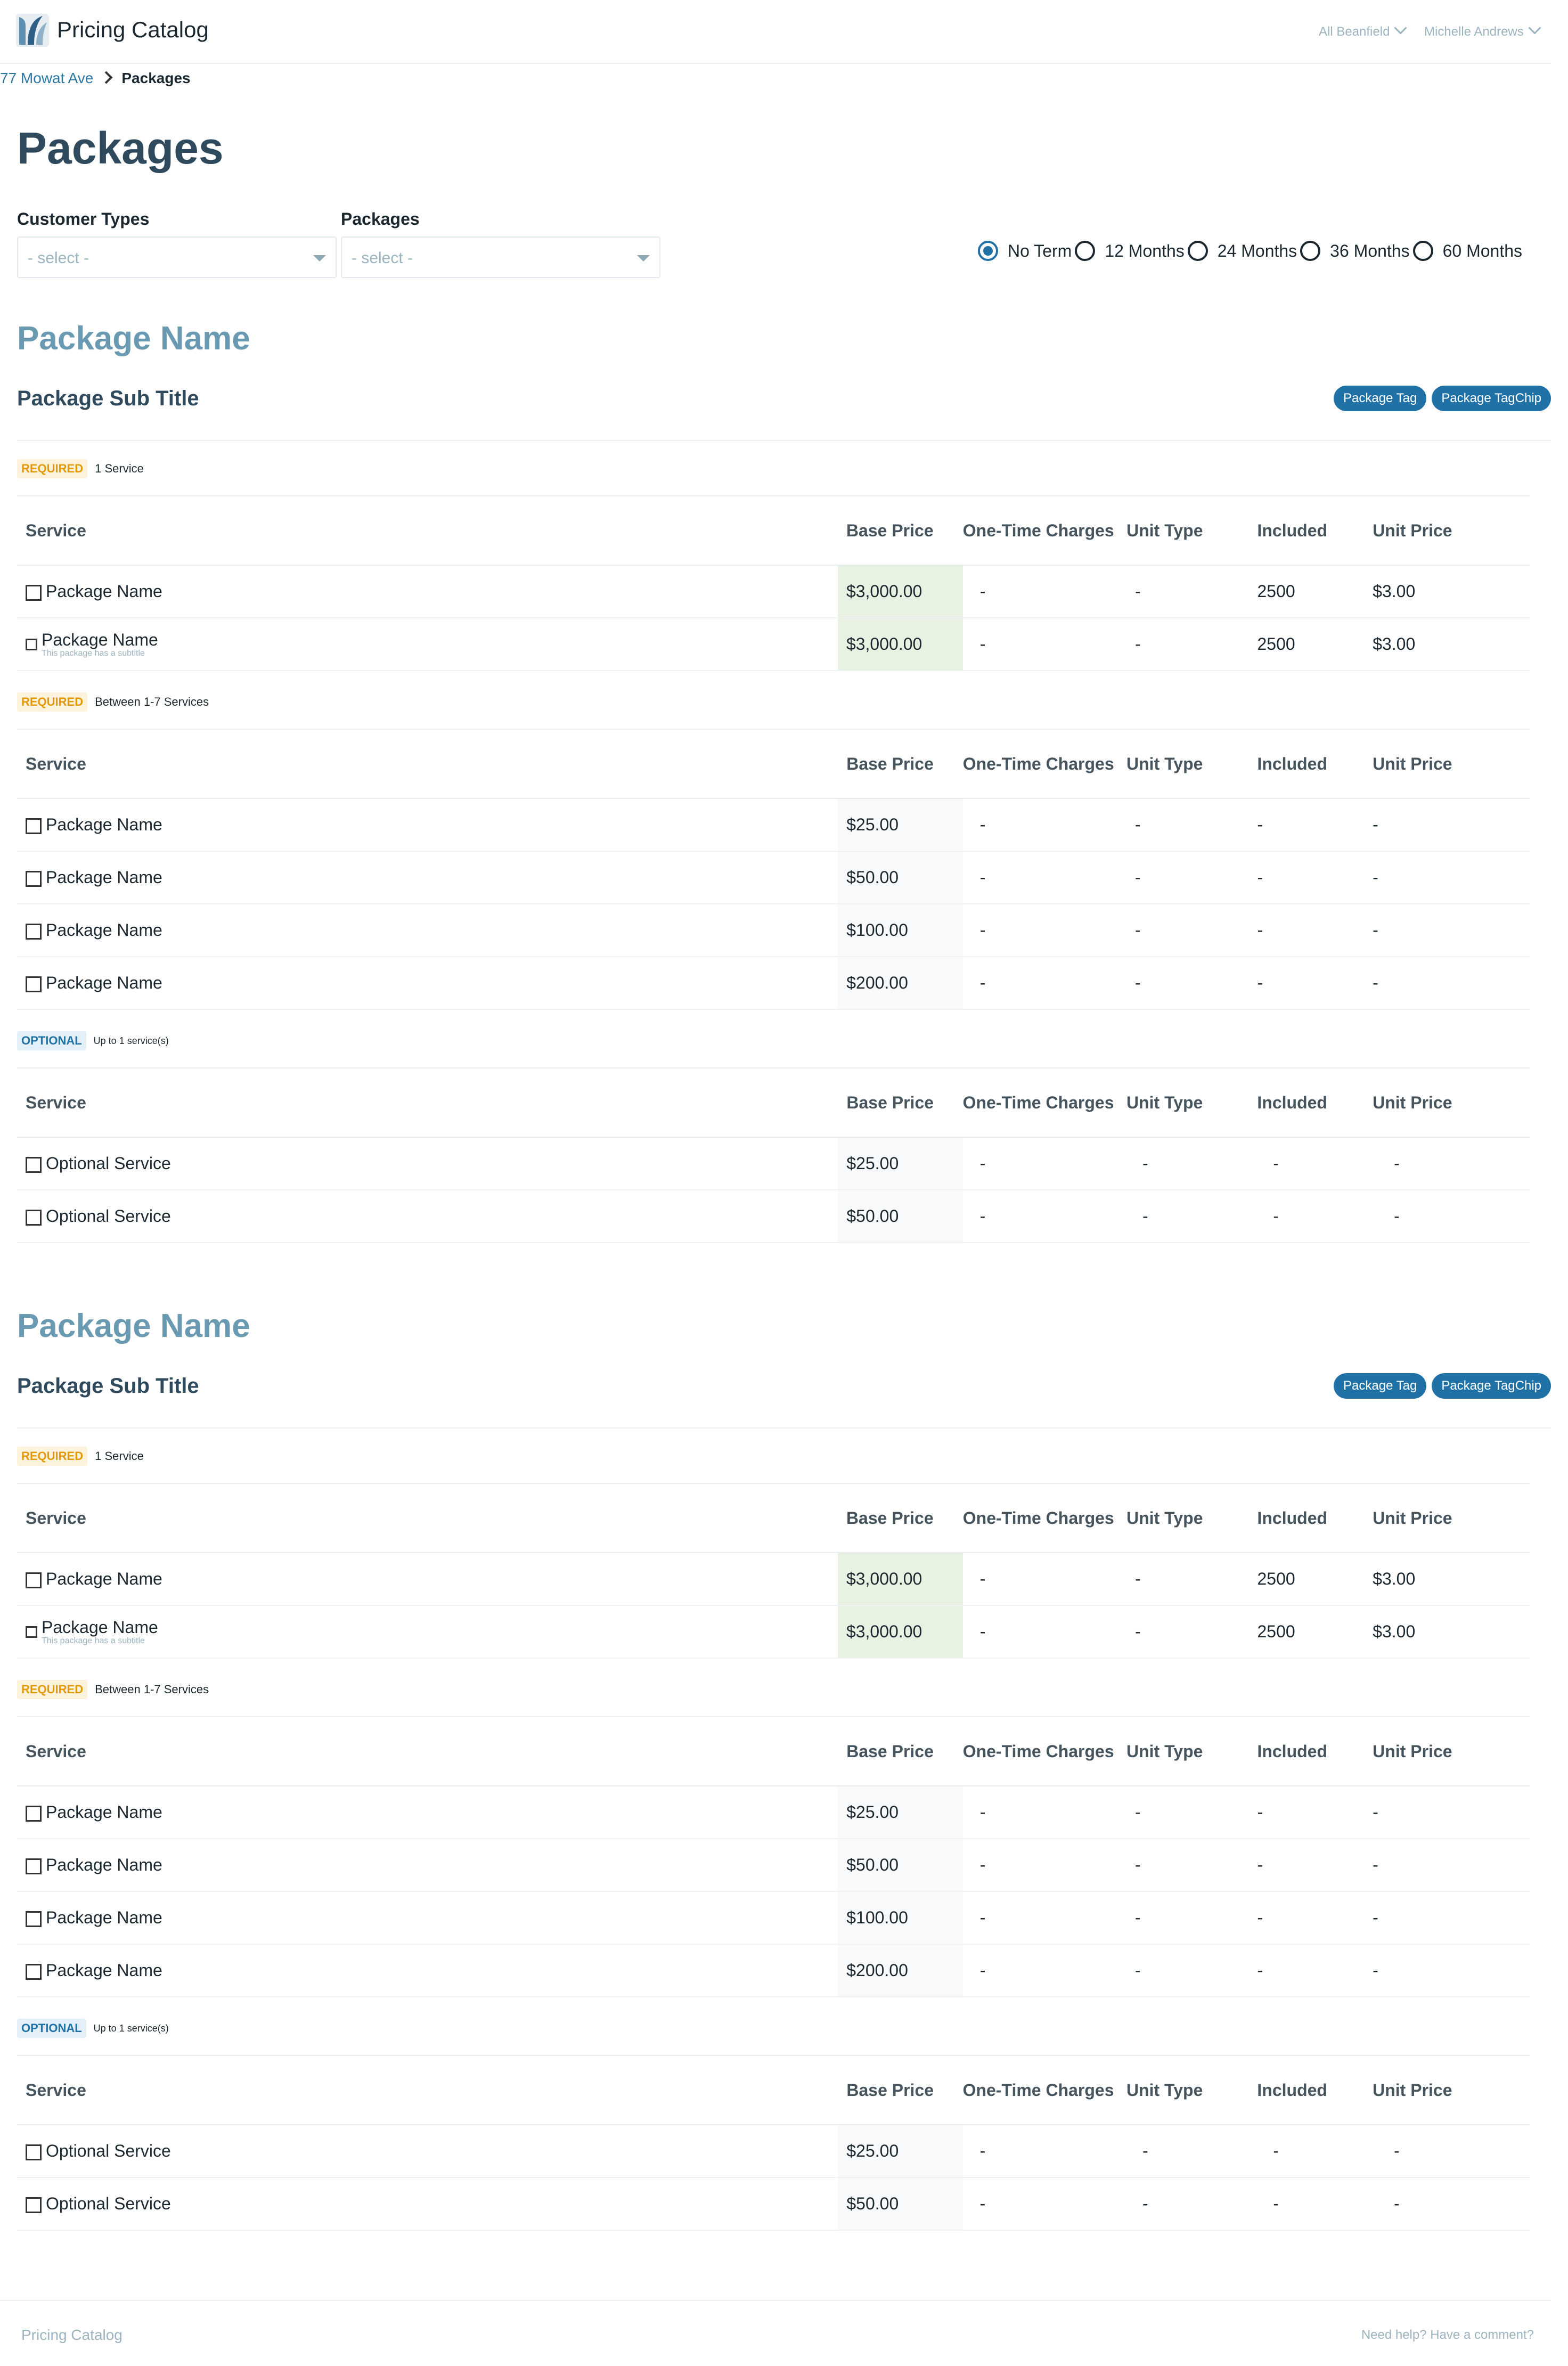 The width and height of the screenshot is (1568, 2366). Describe the element at coordinates (1145, 250) in the screenshot. I see `term-option-label: 12 Months` at that location.